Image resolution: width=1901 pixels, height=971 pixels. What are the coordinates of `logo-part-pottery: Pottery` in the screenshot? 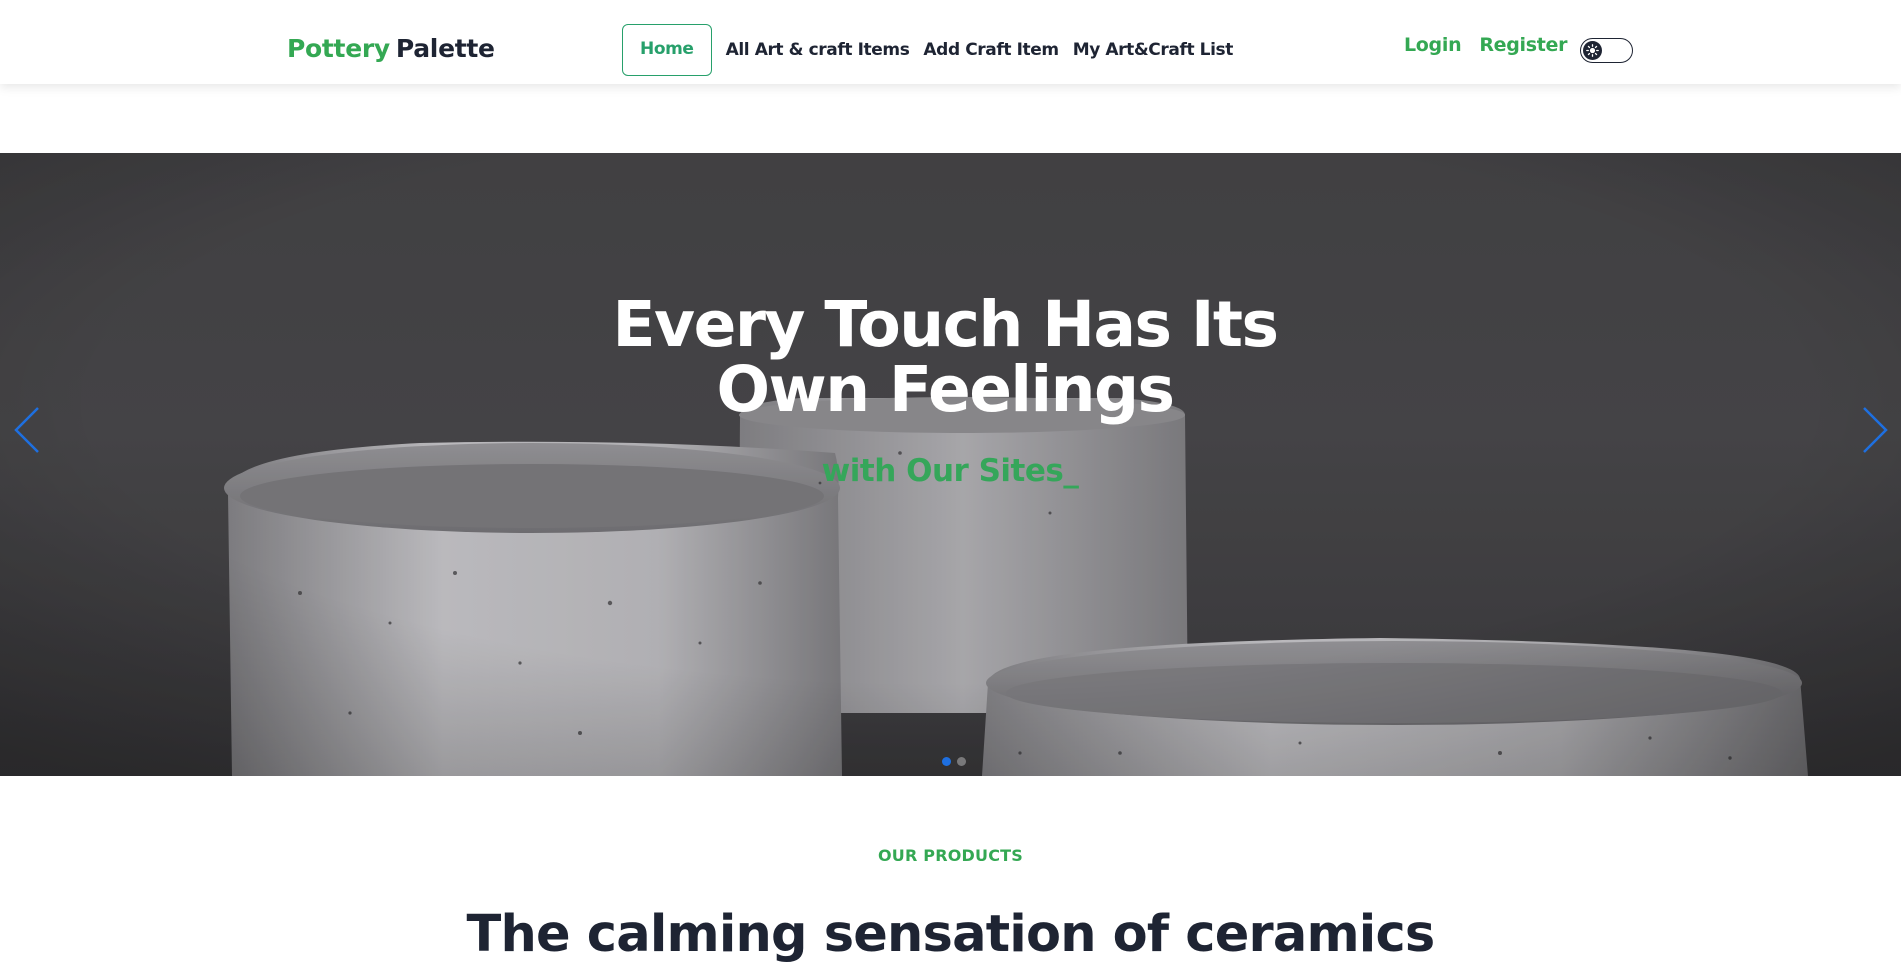 It's located at (338, 48).